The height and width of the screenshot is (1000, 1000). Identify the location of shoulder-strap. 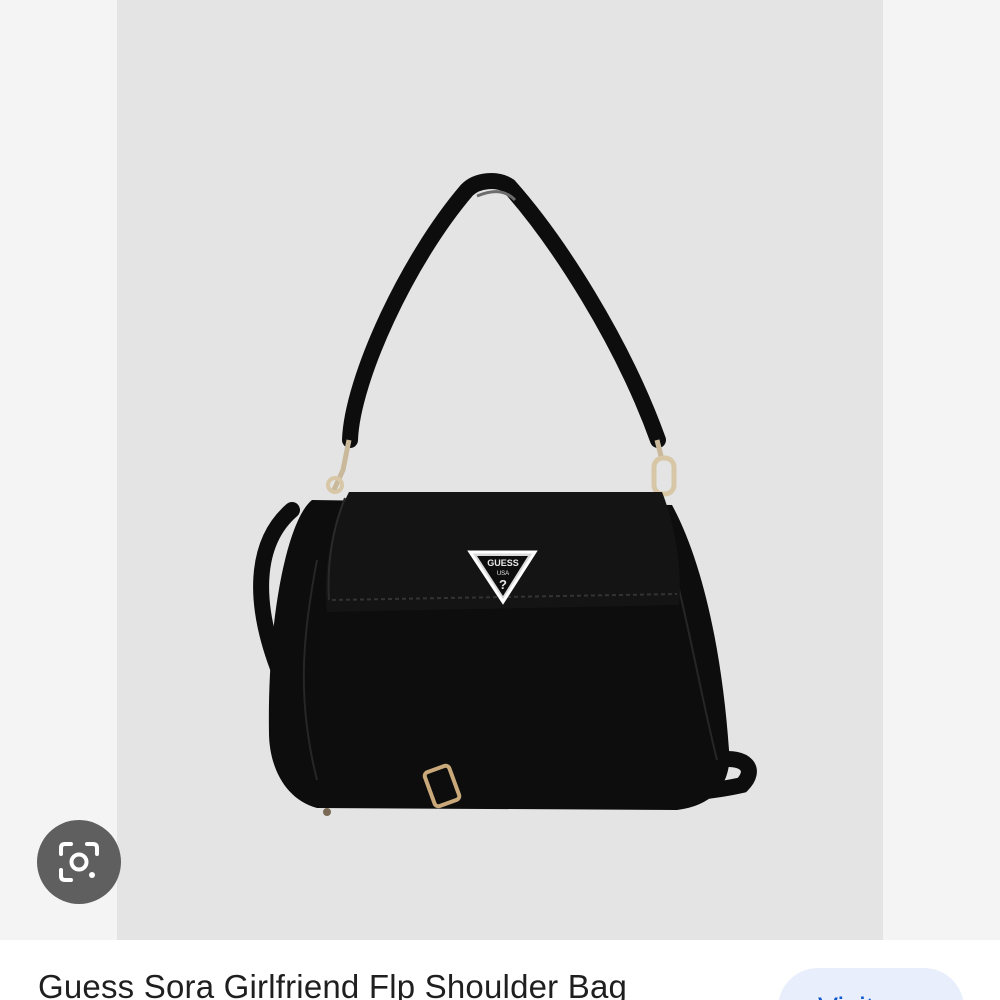
(504, 310).